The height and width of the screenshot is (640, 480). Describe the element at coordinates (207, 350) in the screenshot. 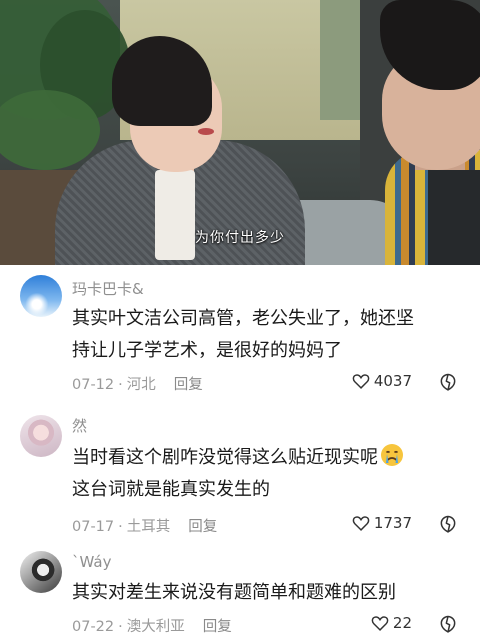

I see `comment-text-line: 持让儿子学艺术，是很好的妈妈了` at that location.